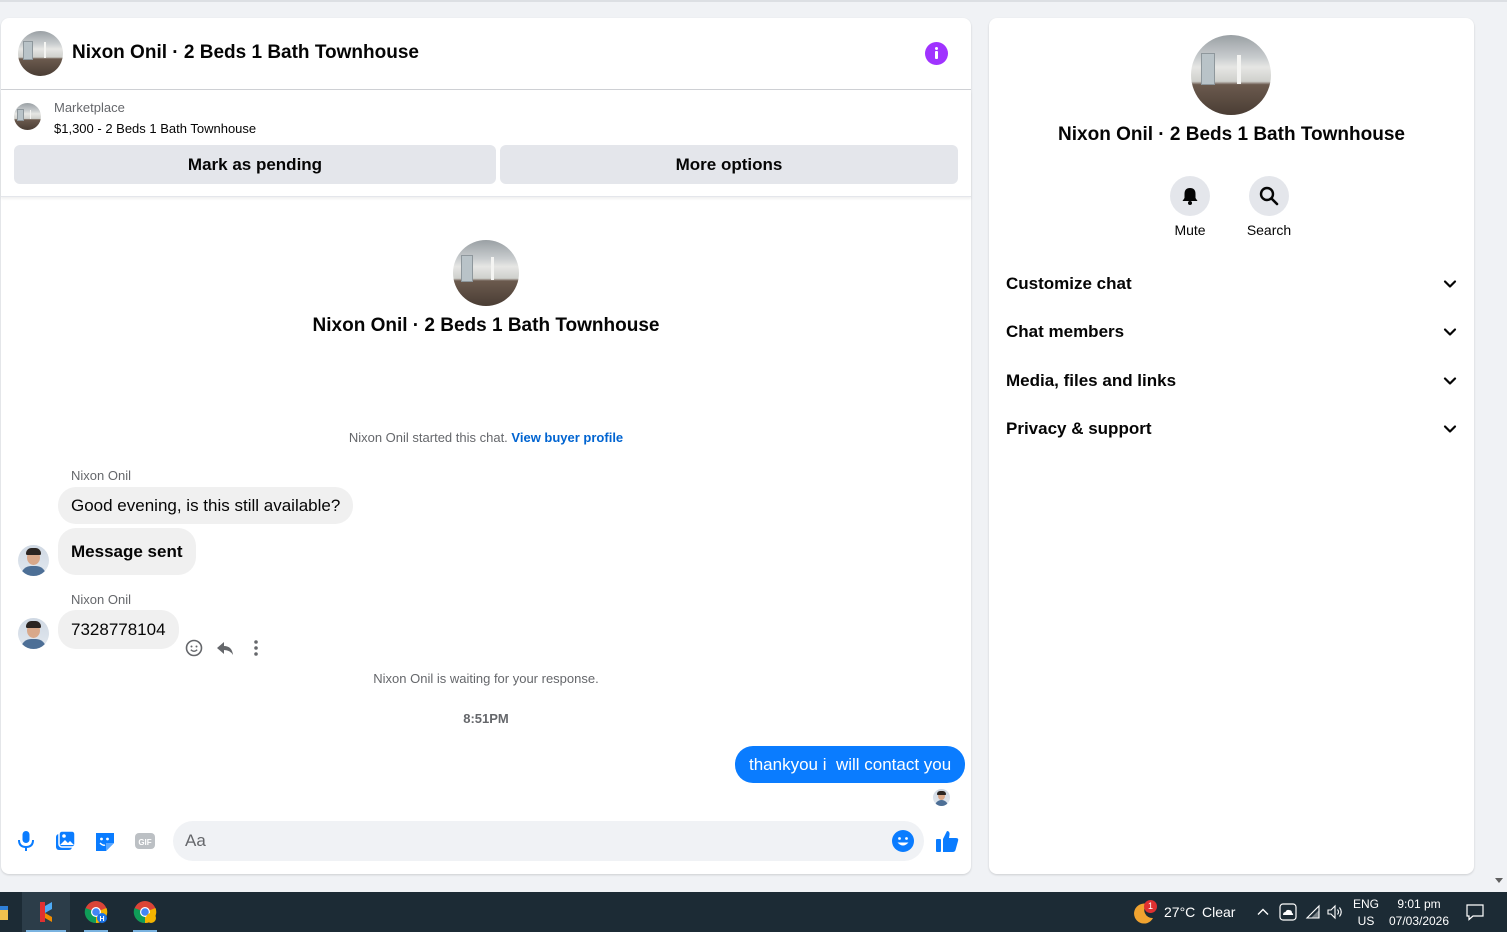  Describe the element at coordinates (486, 273) in the screenshot. I see `intro-listing-avatar` at that location.